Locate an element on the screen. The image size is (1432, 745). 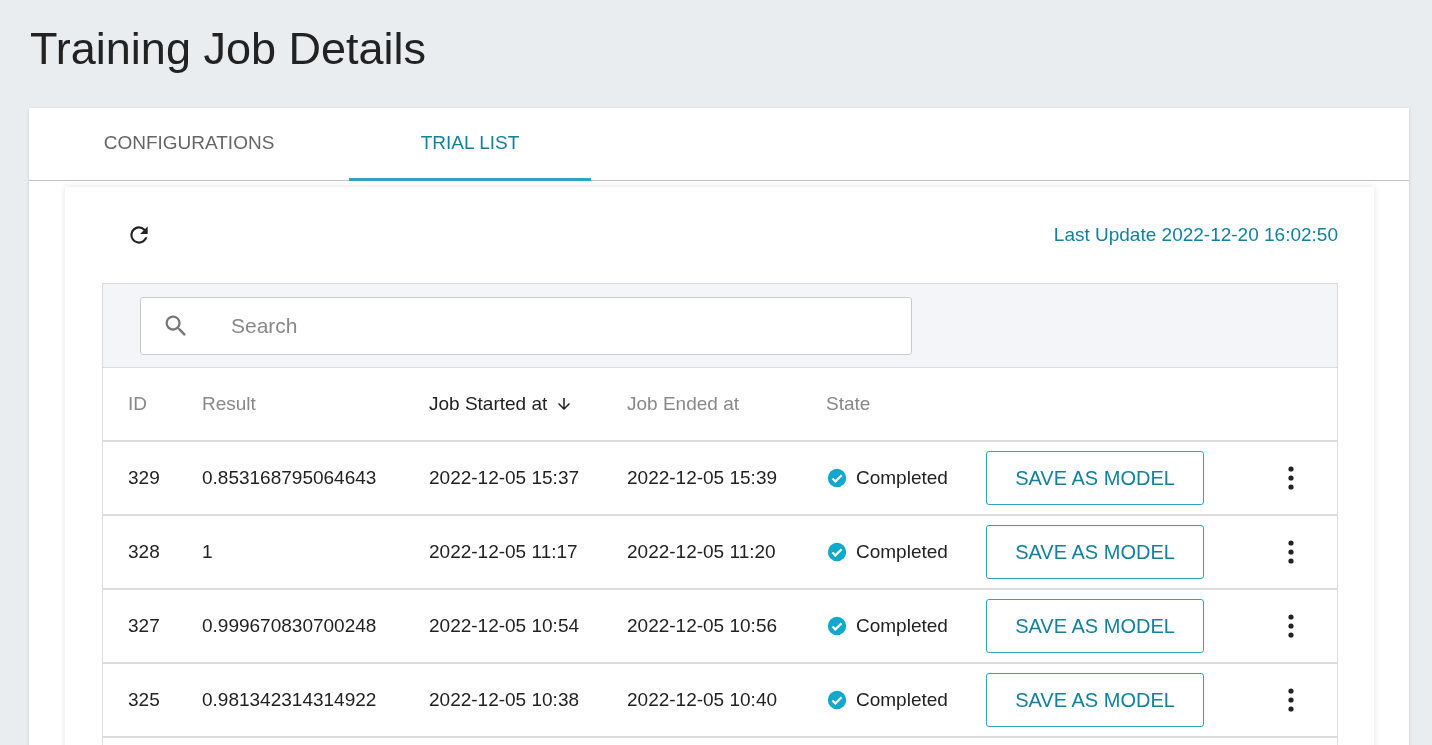
table-cell: 0.999670830700248 is located at coordinates (289, 626).